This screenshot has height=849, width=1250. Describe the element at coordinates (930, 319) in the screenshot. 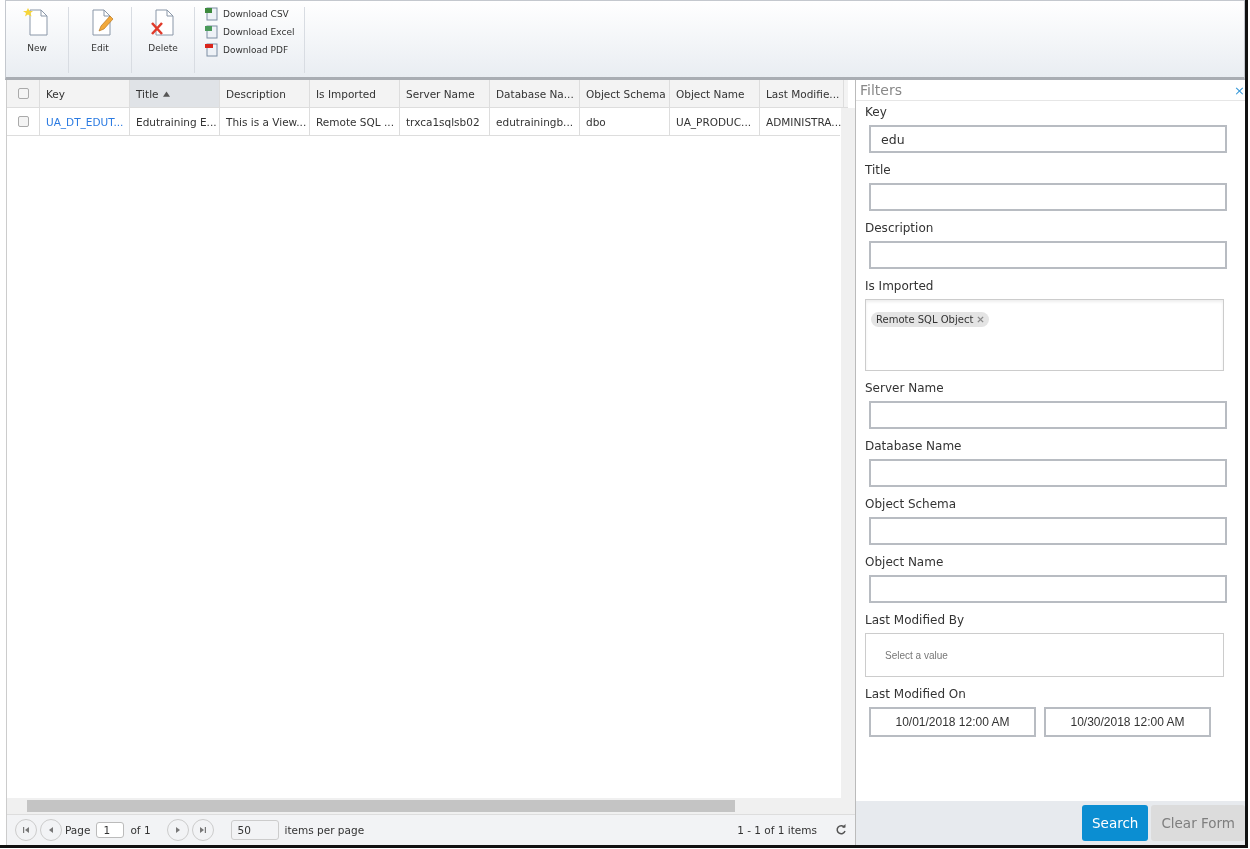

I see `tag-chip: Remote SQL Object` at that location.